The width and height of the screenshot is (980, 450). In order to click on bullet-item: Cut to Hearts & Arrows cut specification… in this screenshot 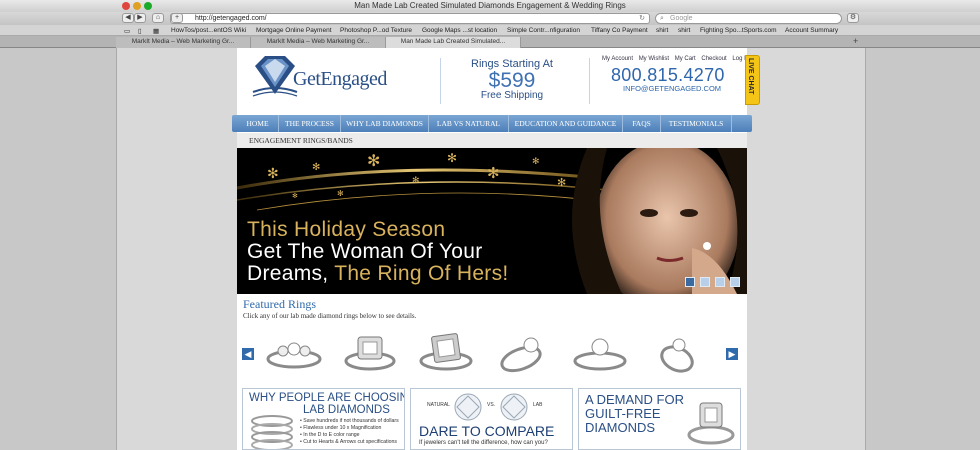, I will do `click(349, 442)`.